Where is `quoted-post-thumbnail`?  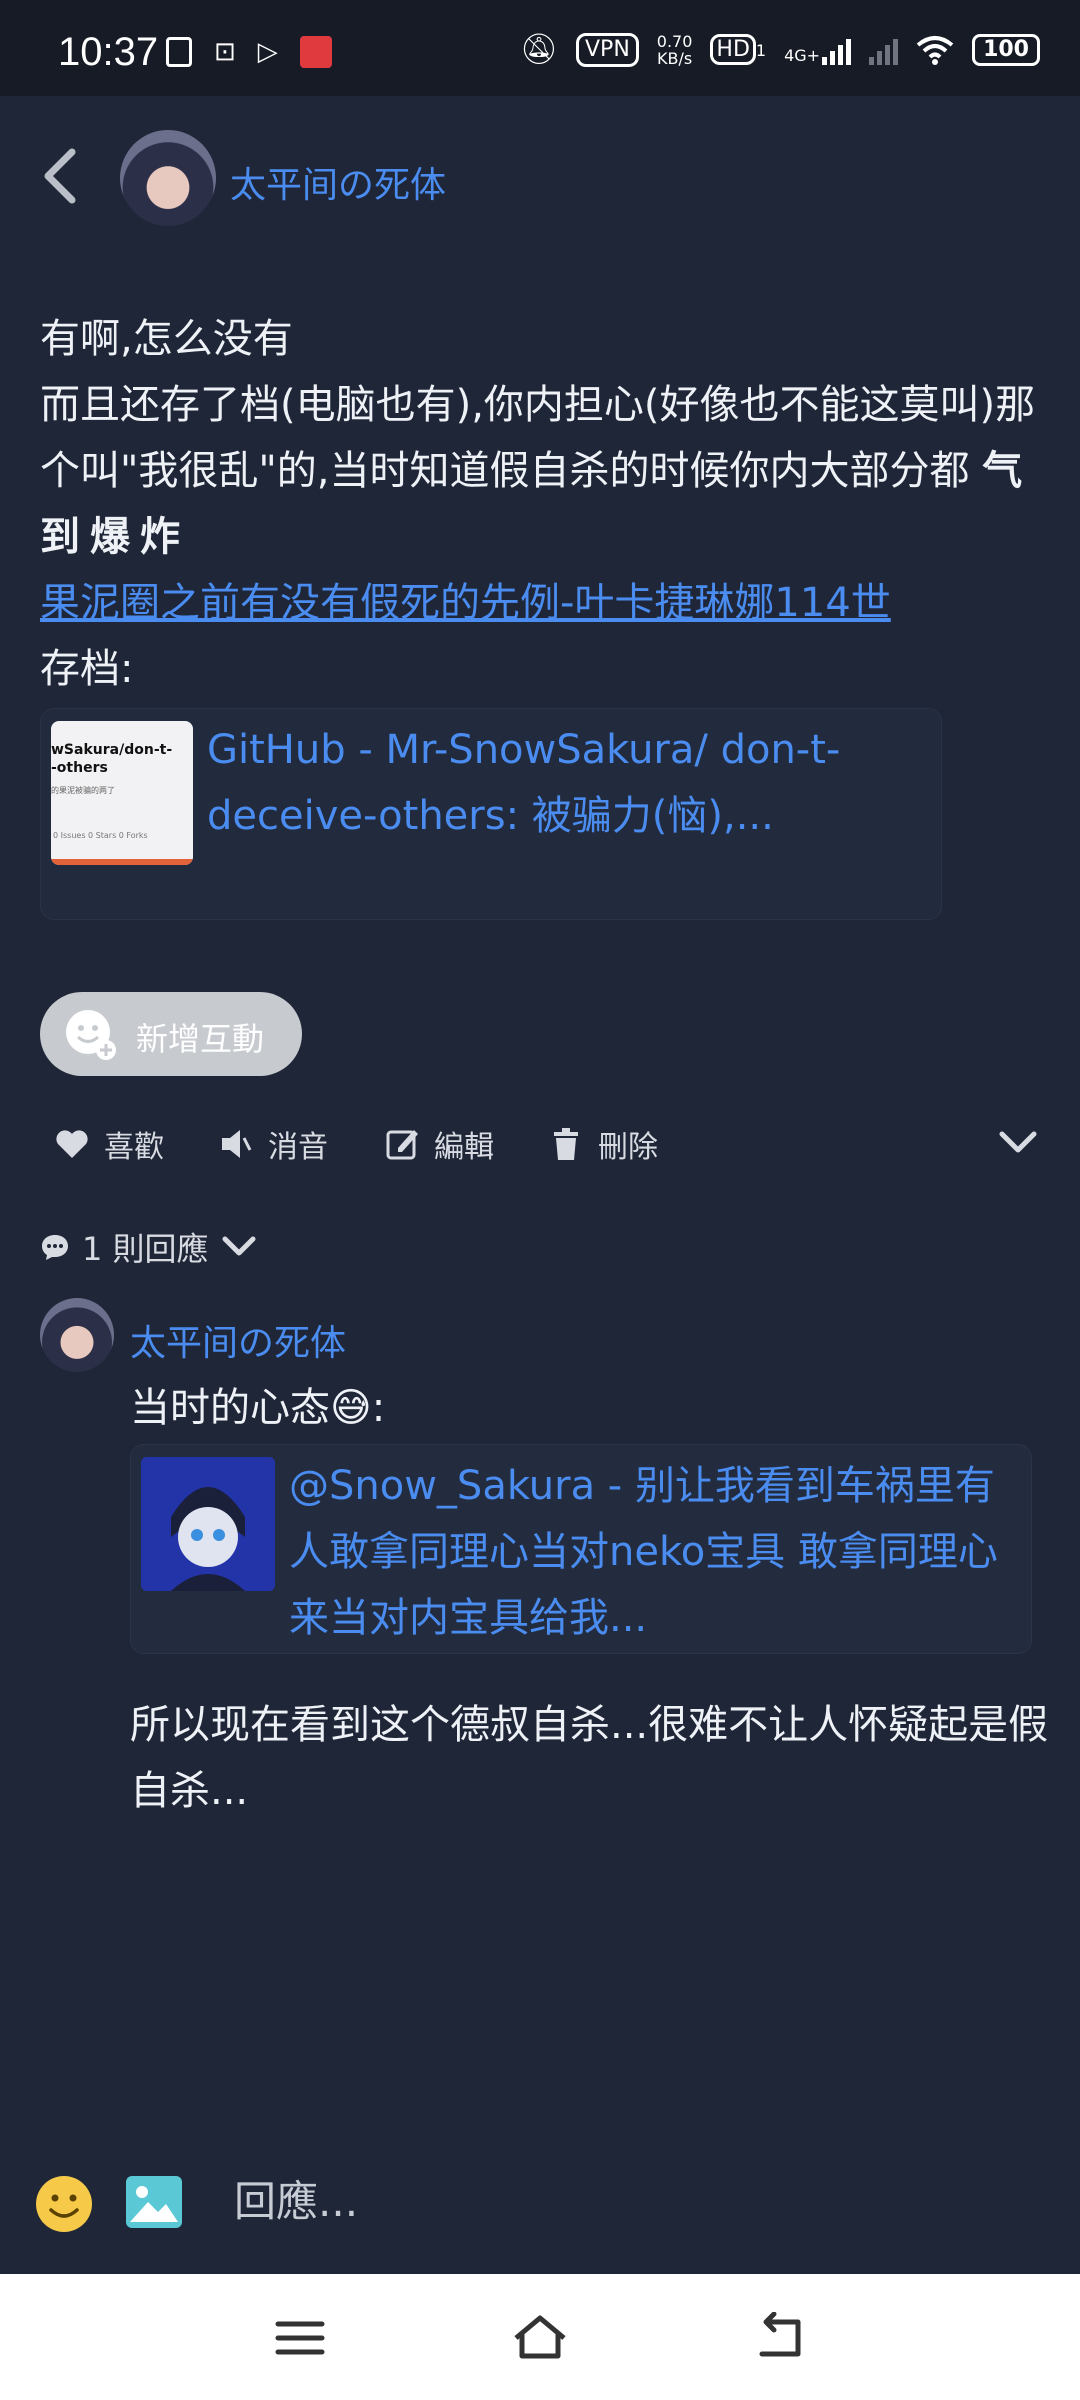 quoted-post-thumbnail is located at coordinates (208, 1524).